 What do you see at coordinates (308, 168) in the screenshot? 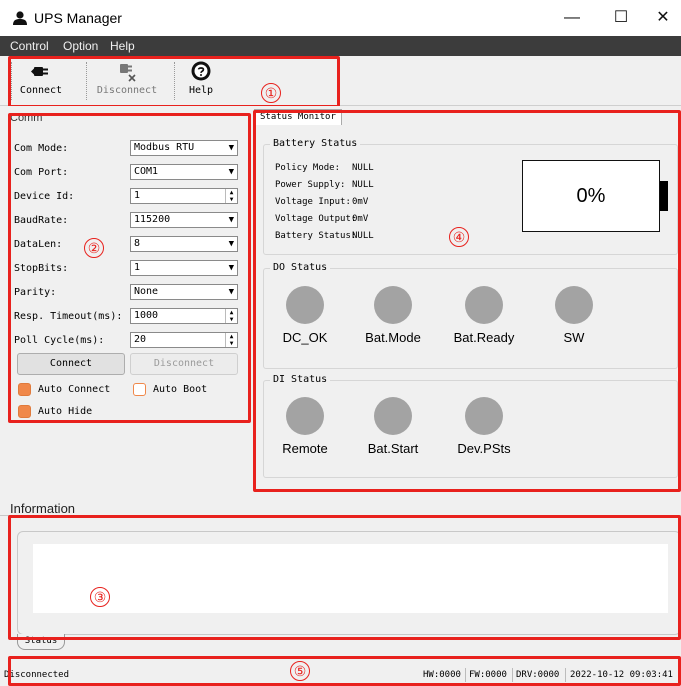
I see `policy-mode-label: Policy Mode:` at bounding box center [308, 168].